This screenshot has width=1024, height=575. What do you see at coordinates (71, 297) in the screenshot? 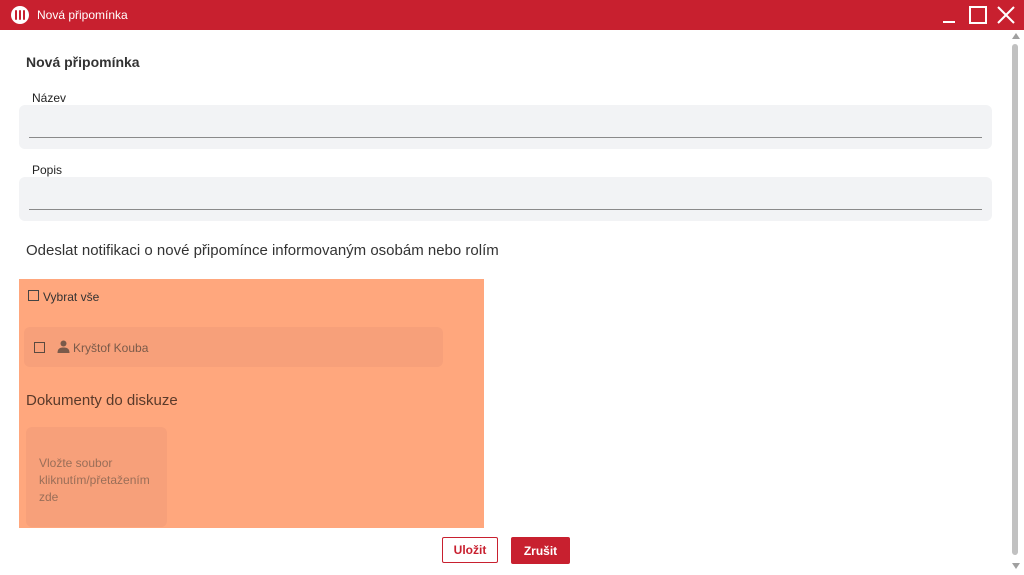
I see `select-all-label: Vybrat vše` at bounding box center [71, 297].